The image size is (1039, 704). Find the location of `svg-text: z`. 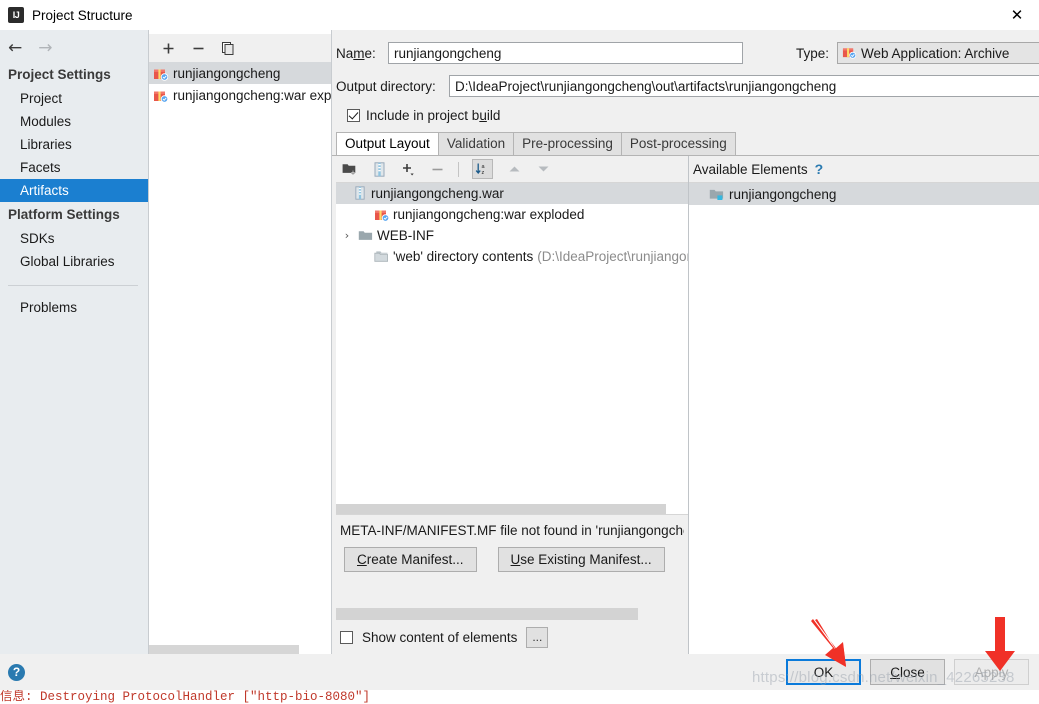

svg-text: z is located at coordinates (483, 173).